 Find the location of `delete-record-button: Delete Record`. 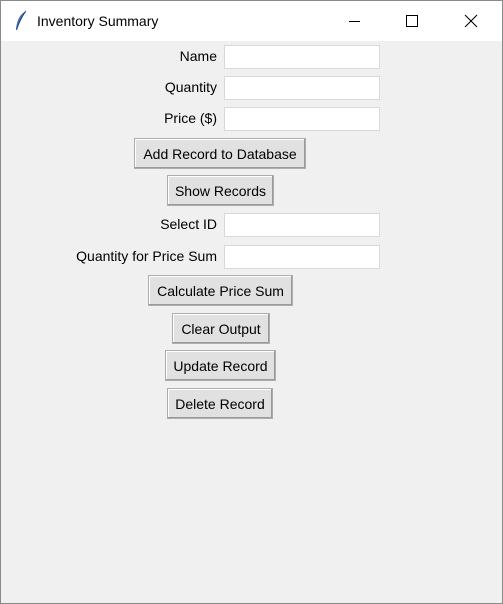

delete-record-button: Delete Record is located at coordinates (220, 403).